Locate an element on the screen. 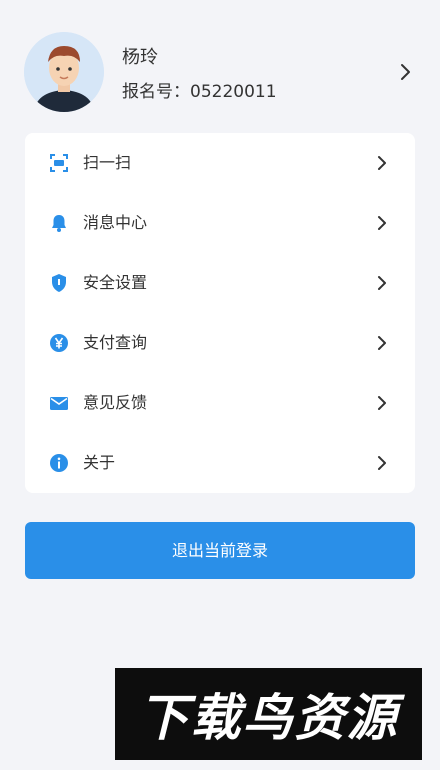 This screenshot has height=770, width=440. mail-icon is located at coordinates (59, 403).